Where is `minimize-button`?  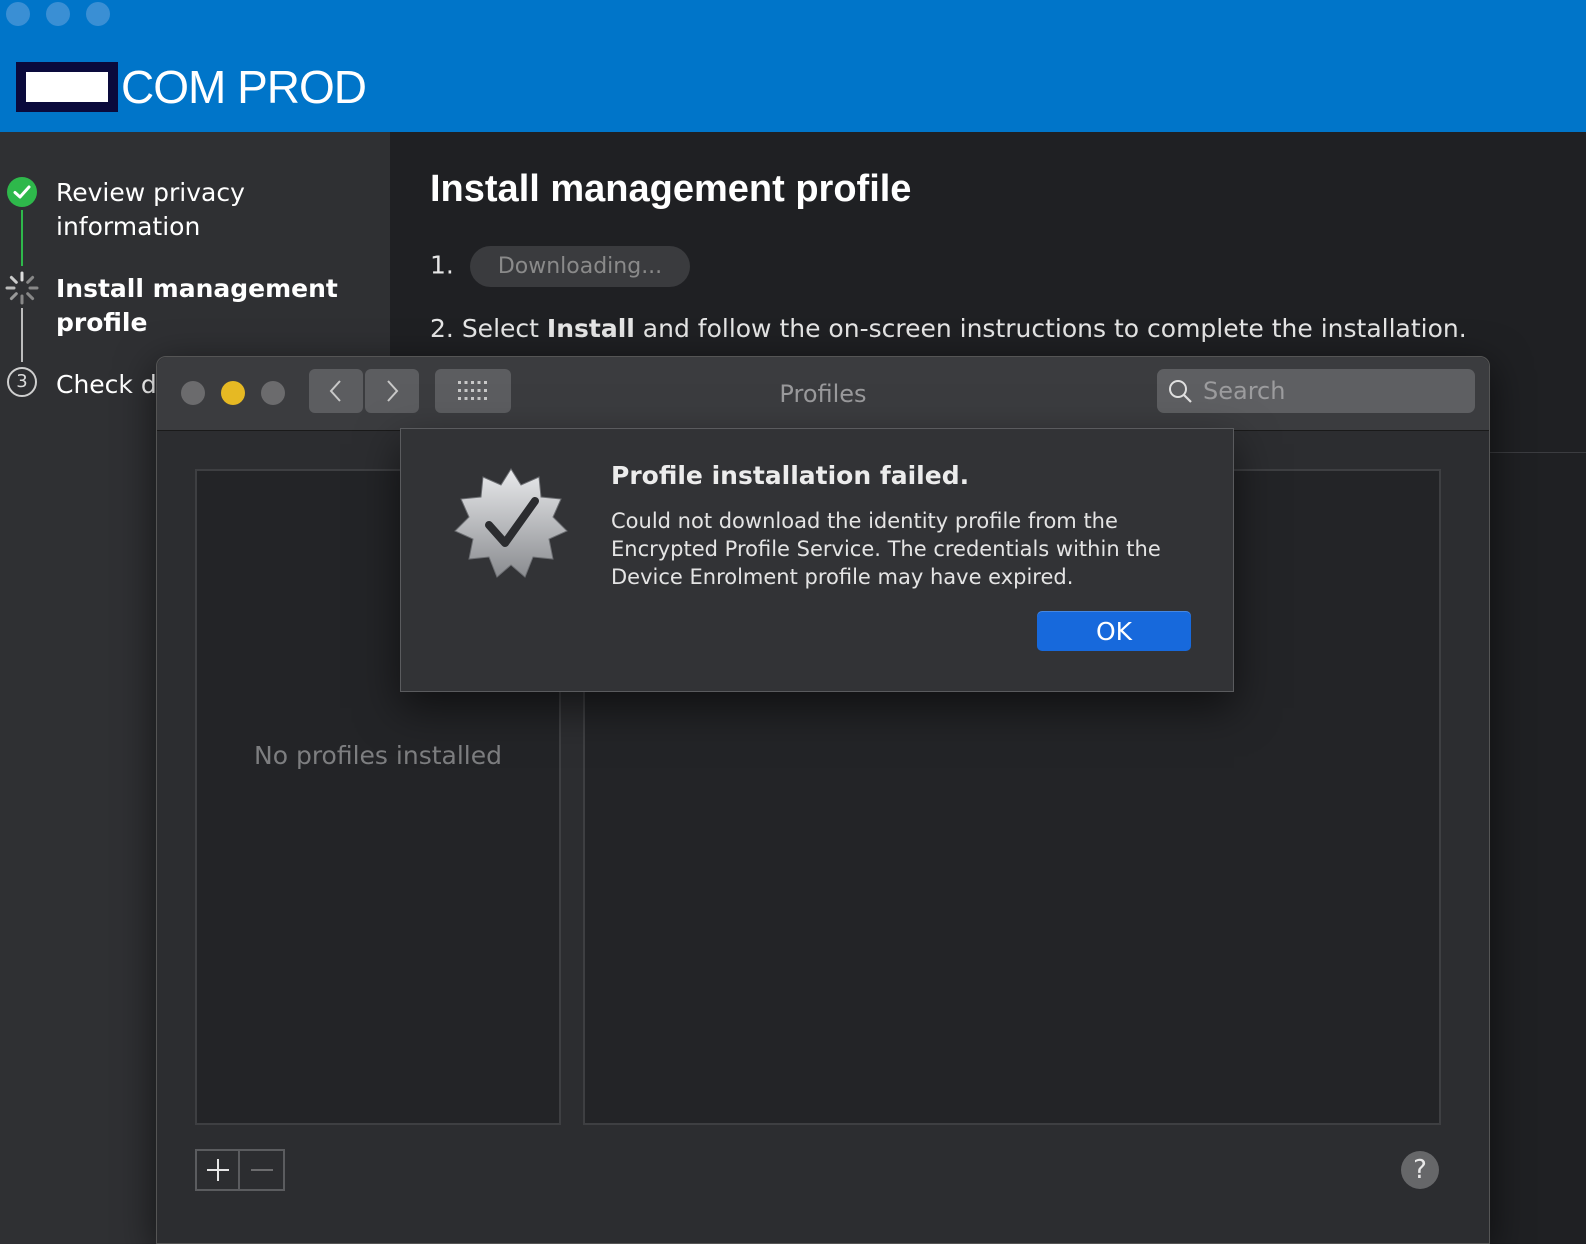 minimize-button is located at coordinates (233, 393).